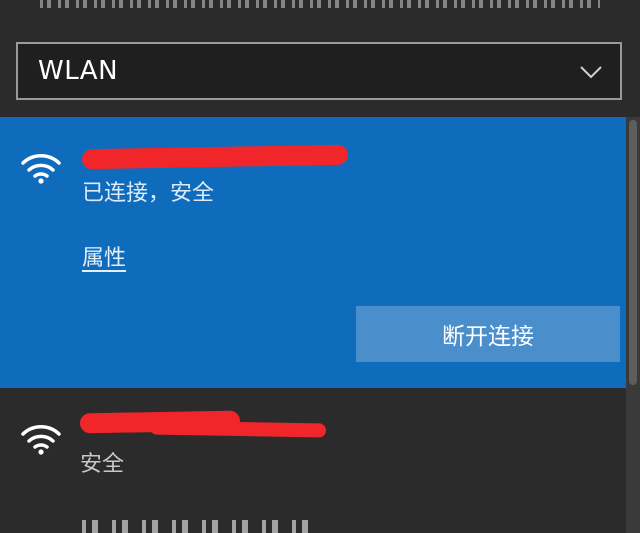 This screenshot has width=640, height=533. What do you see at coordinates (319, 71) in the screenshot?
I see `network-adapter-dropdown: WLAN` at bounding box center [319, 71].